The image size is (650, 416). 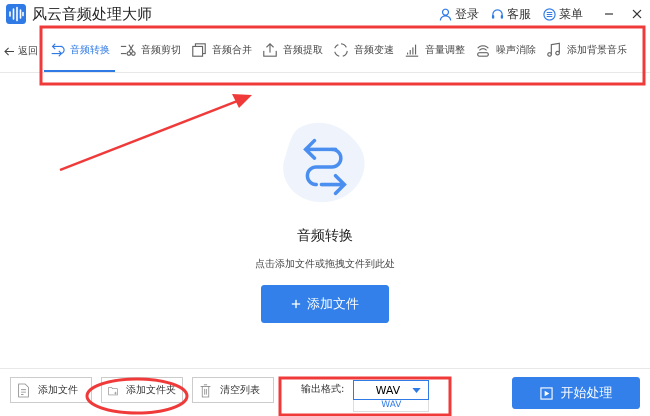 I want to click on add-file-button: 添加文件, so click(x=325, y=304).